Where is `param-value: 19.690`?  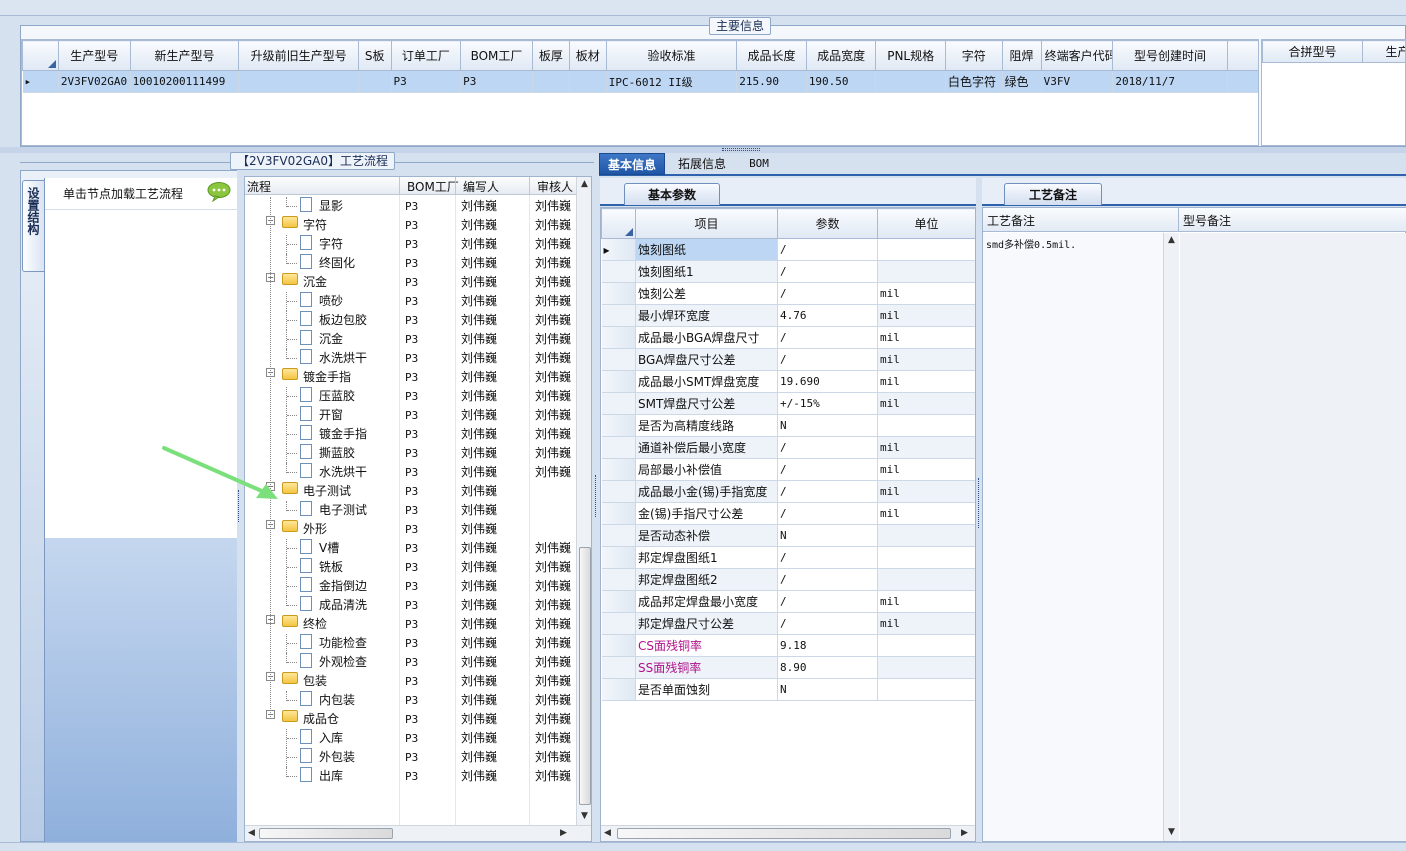
param-value: 19.690 is located at coordinates (827, 381).